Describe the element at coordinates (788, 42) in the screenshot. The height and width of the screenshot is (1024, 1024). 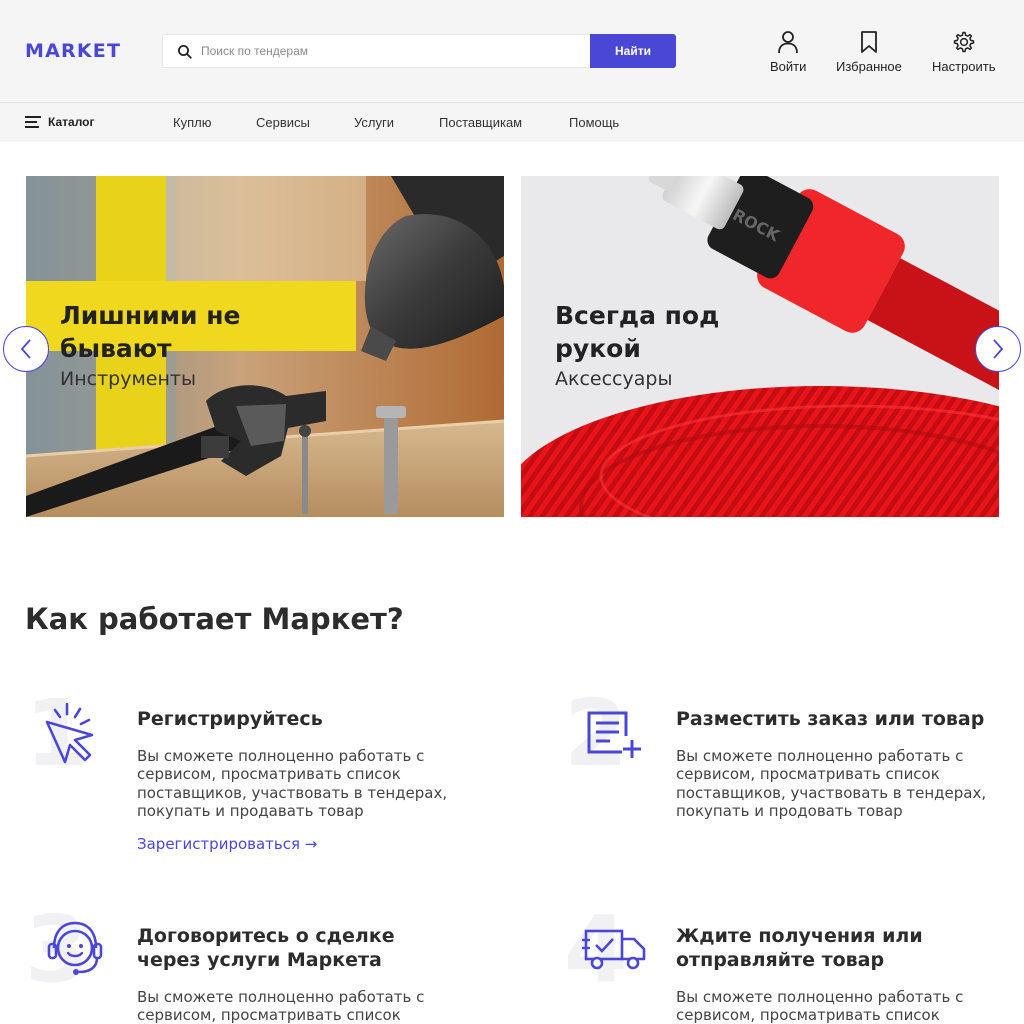
I see `user-icon` at that location.